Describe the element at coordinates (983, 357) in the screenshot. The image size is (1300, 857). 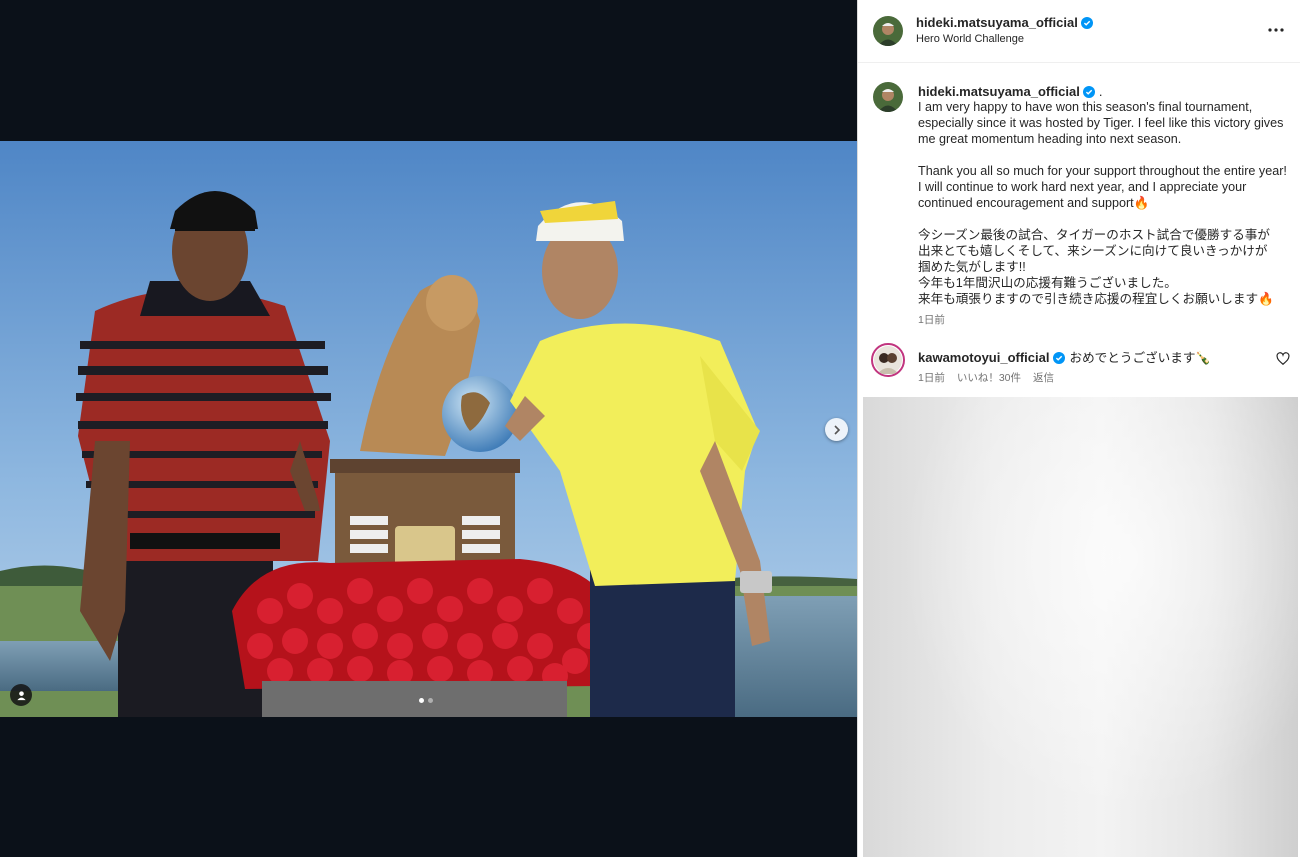
I see `comment-username: kawamotoyui_official` at that location.